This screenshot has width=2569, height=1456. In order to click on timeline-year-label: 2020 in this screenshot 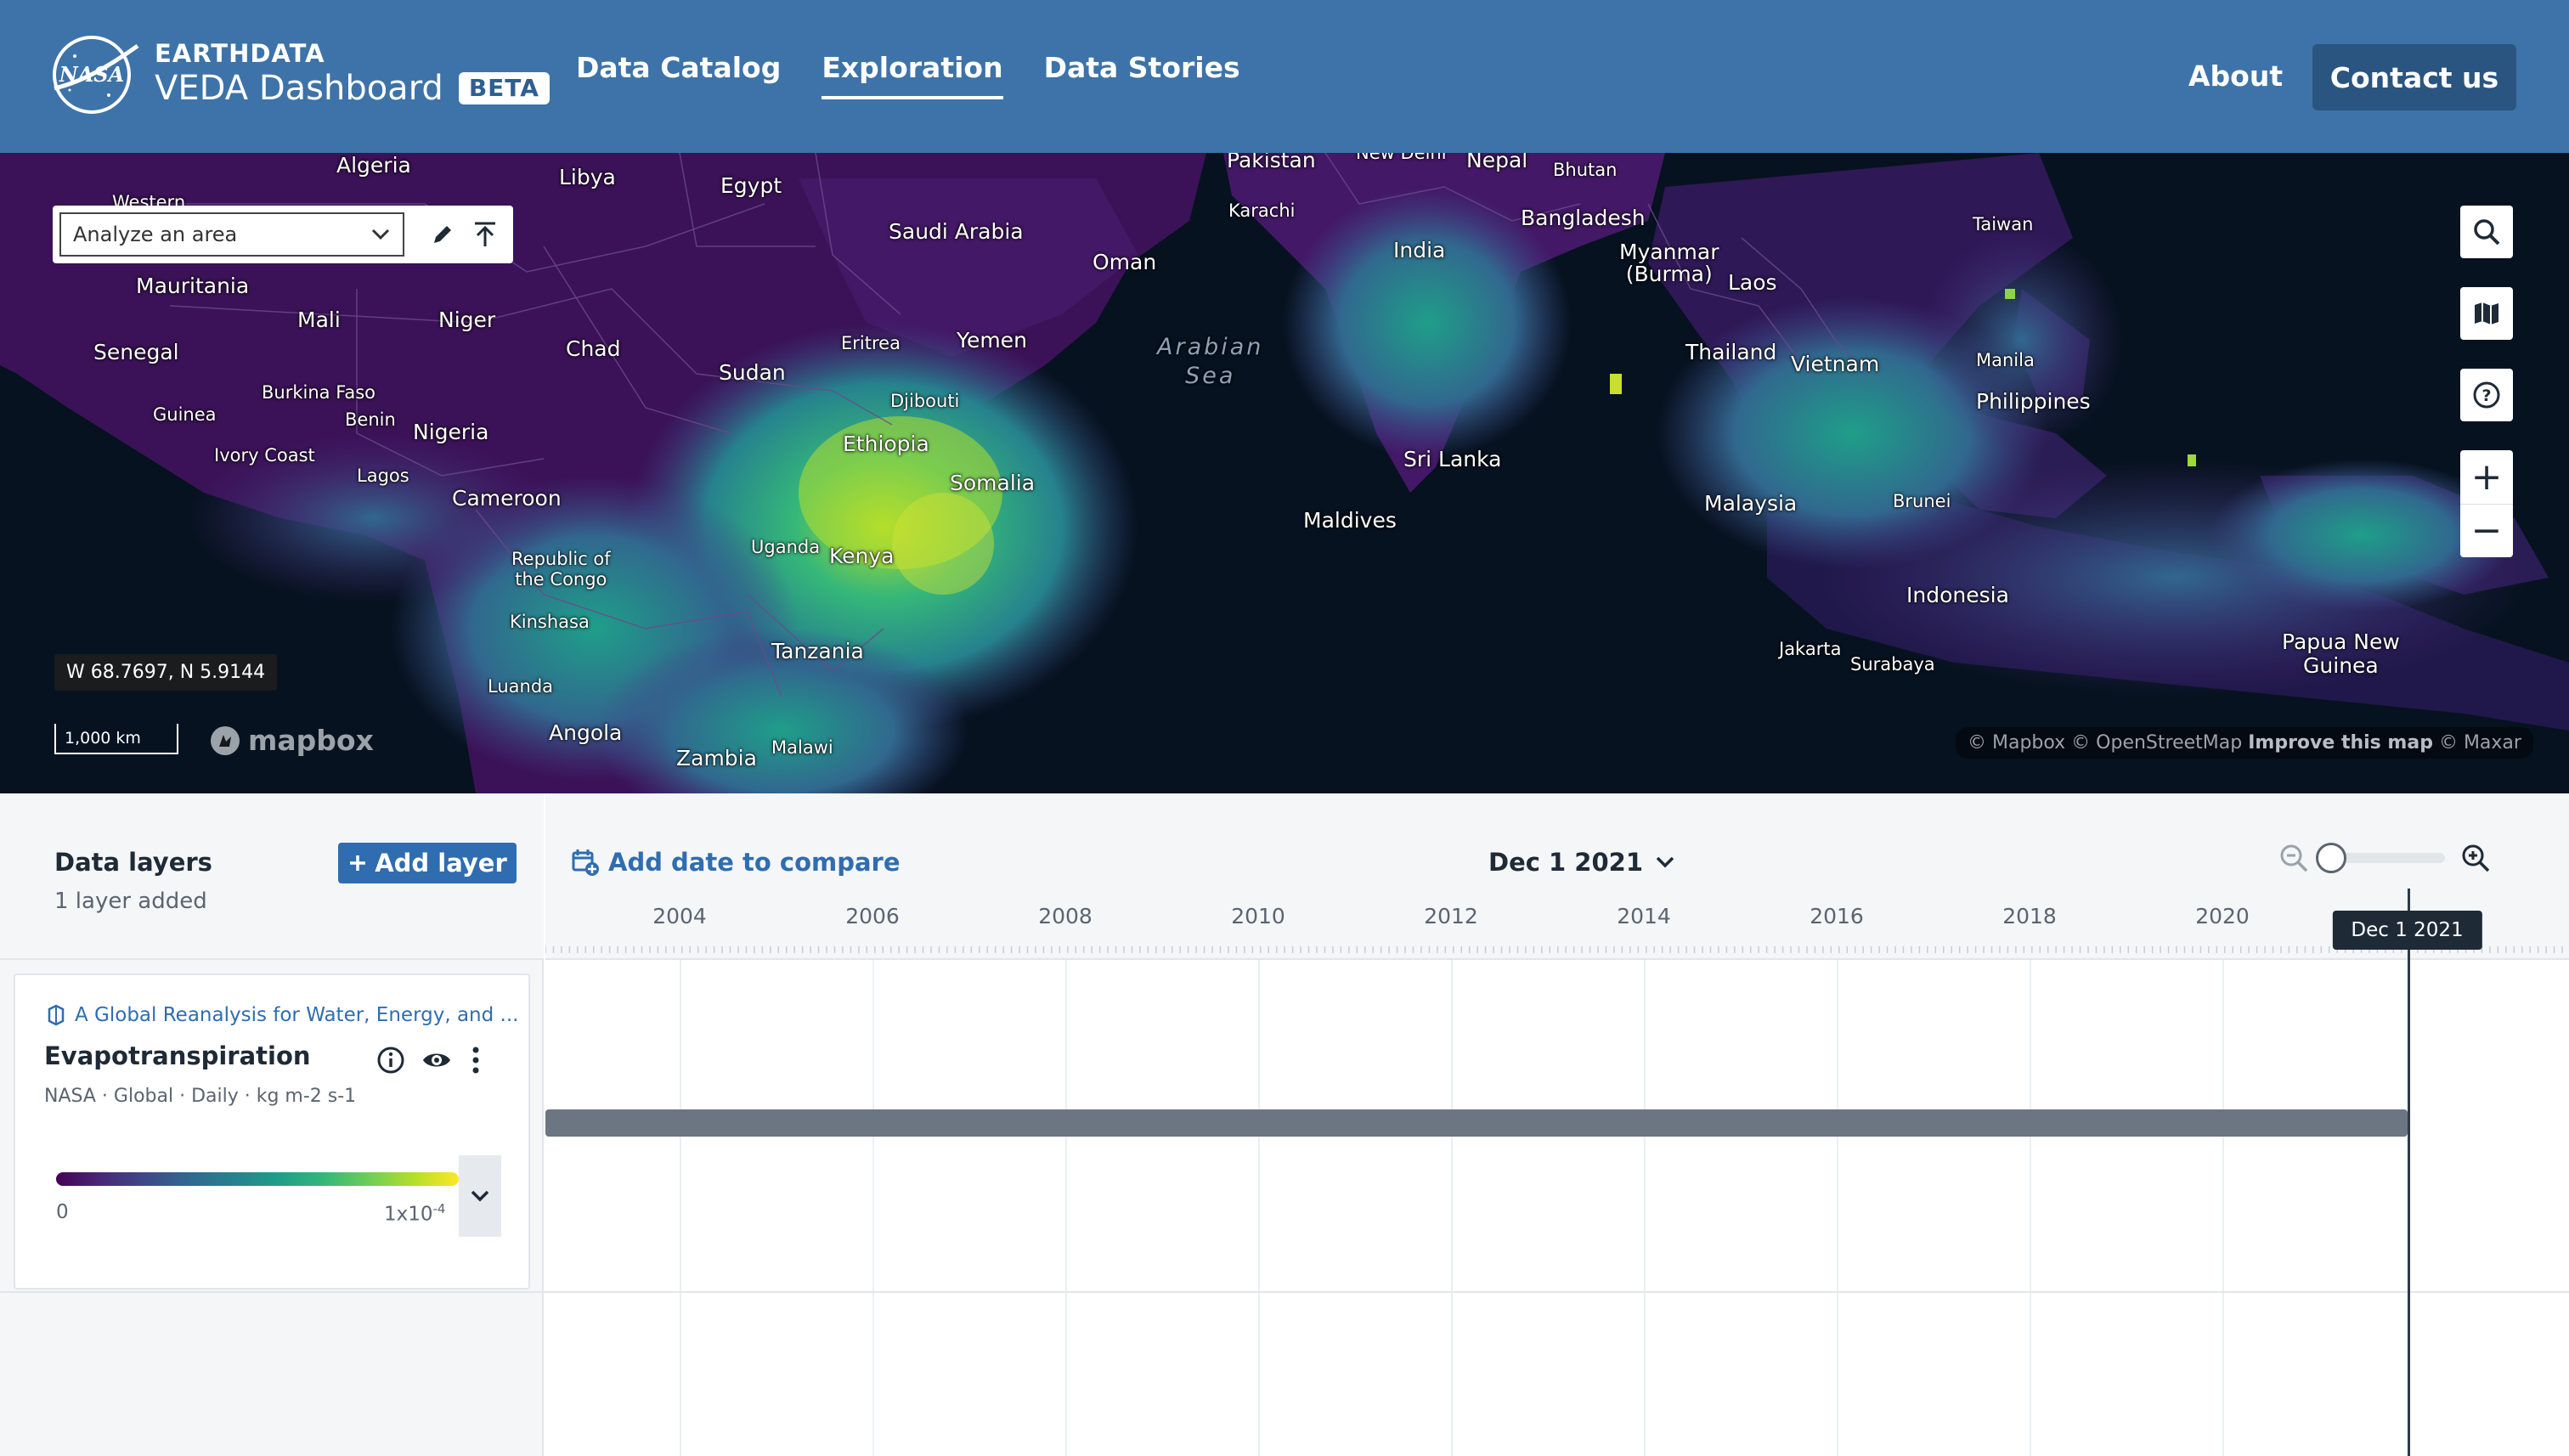, I will do `click(2222, 916)`.